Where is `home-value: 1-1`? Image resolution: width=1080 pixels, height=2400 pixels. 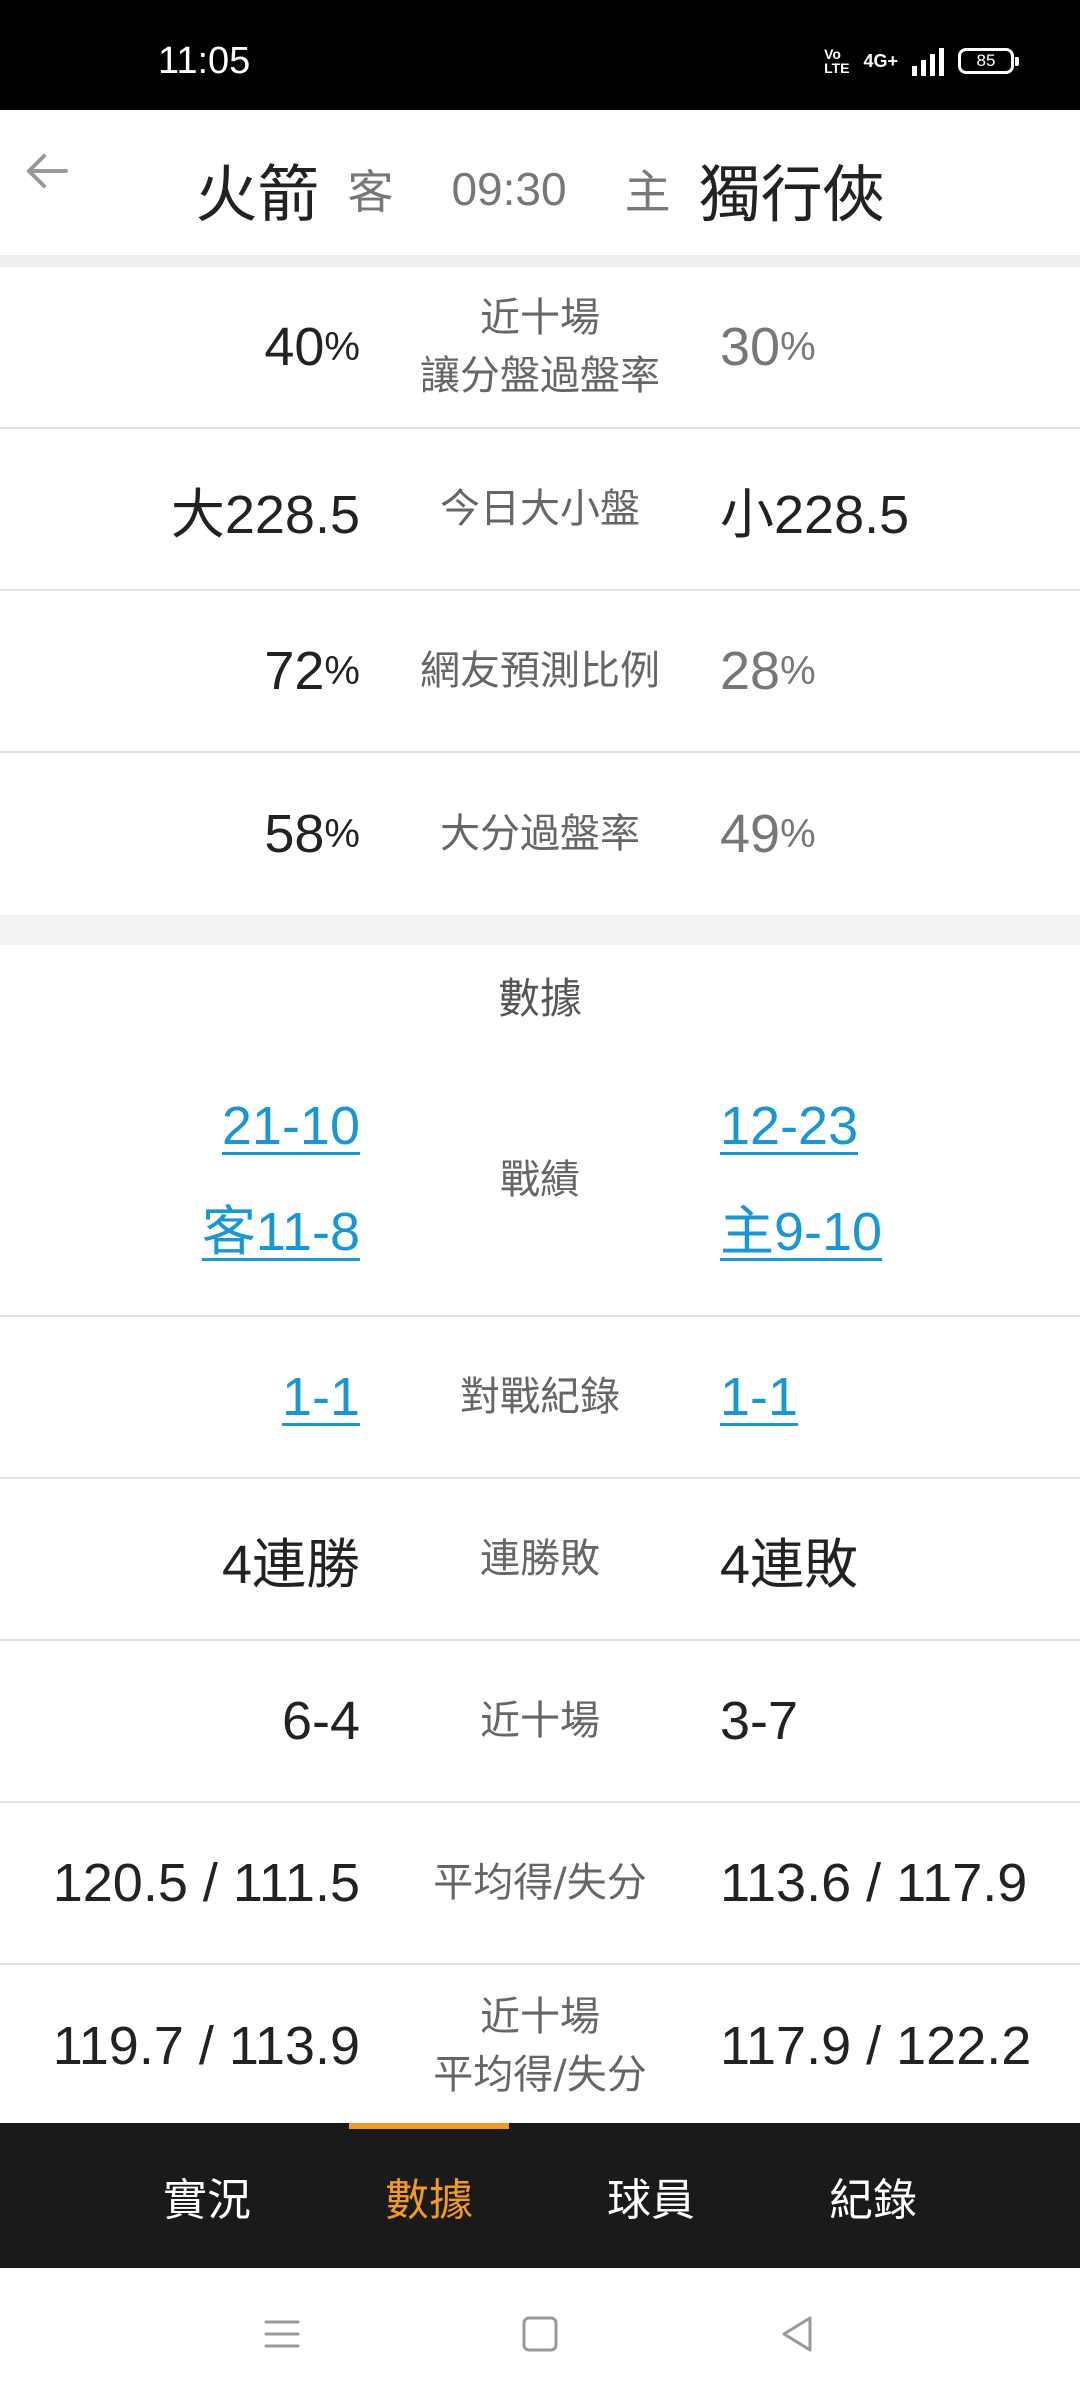
home-value: 1-1 is located at coordinates (759, 1397).